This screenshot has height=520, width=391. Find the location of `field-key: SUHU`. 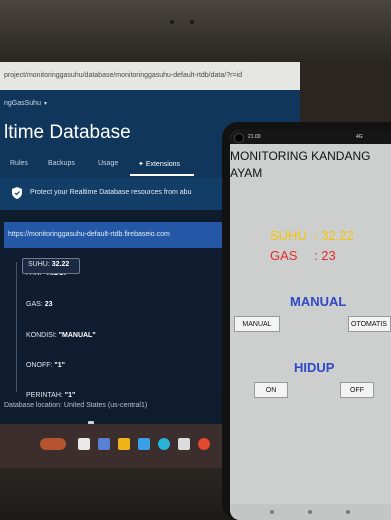

field-key: SUHU is located at coordinates (38, 264).